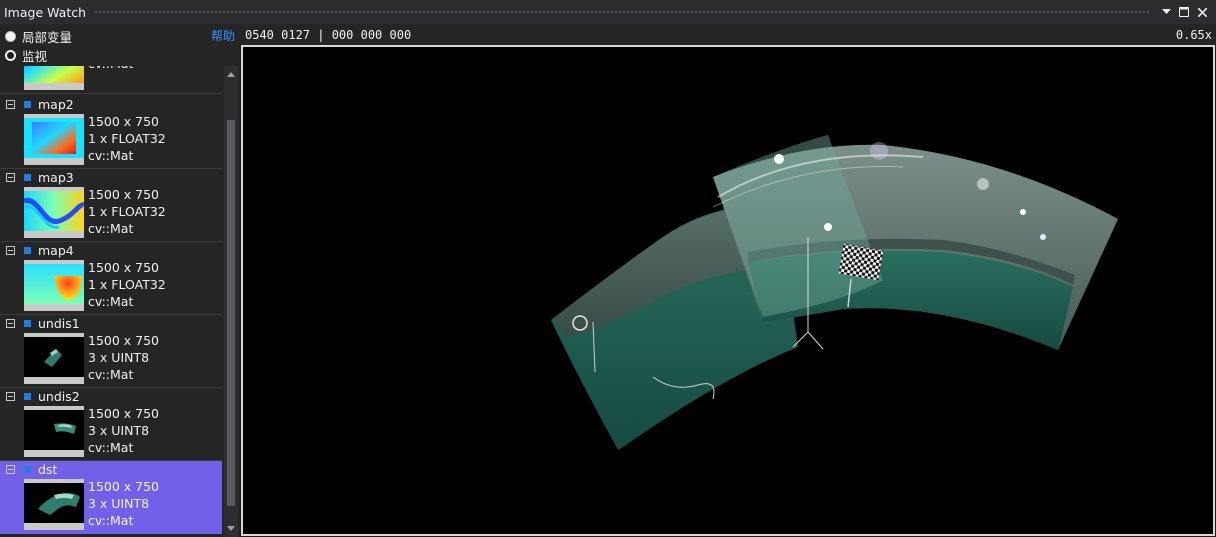 The width and height of the screenshot is (1216, 537). I want to click on map-blob-icon, so click(54, 284).